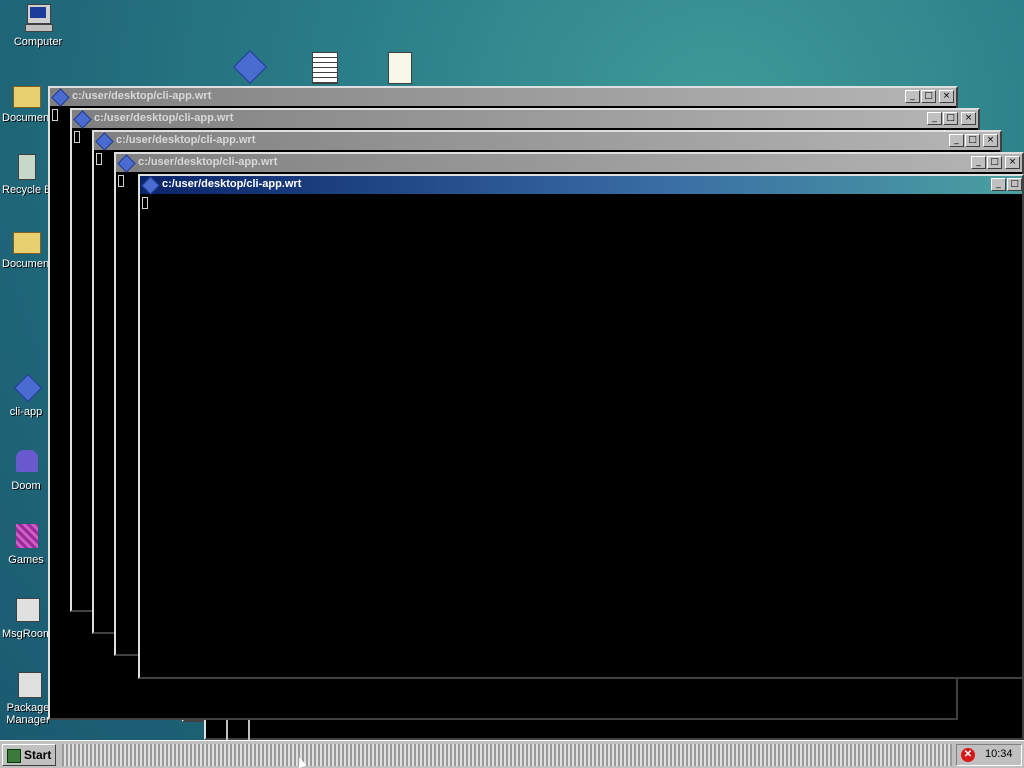  What do you see at coordinates (26, 560) in the screenshot?
I see `desktop-icon-label: Games` at bounding box center [26, 560].